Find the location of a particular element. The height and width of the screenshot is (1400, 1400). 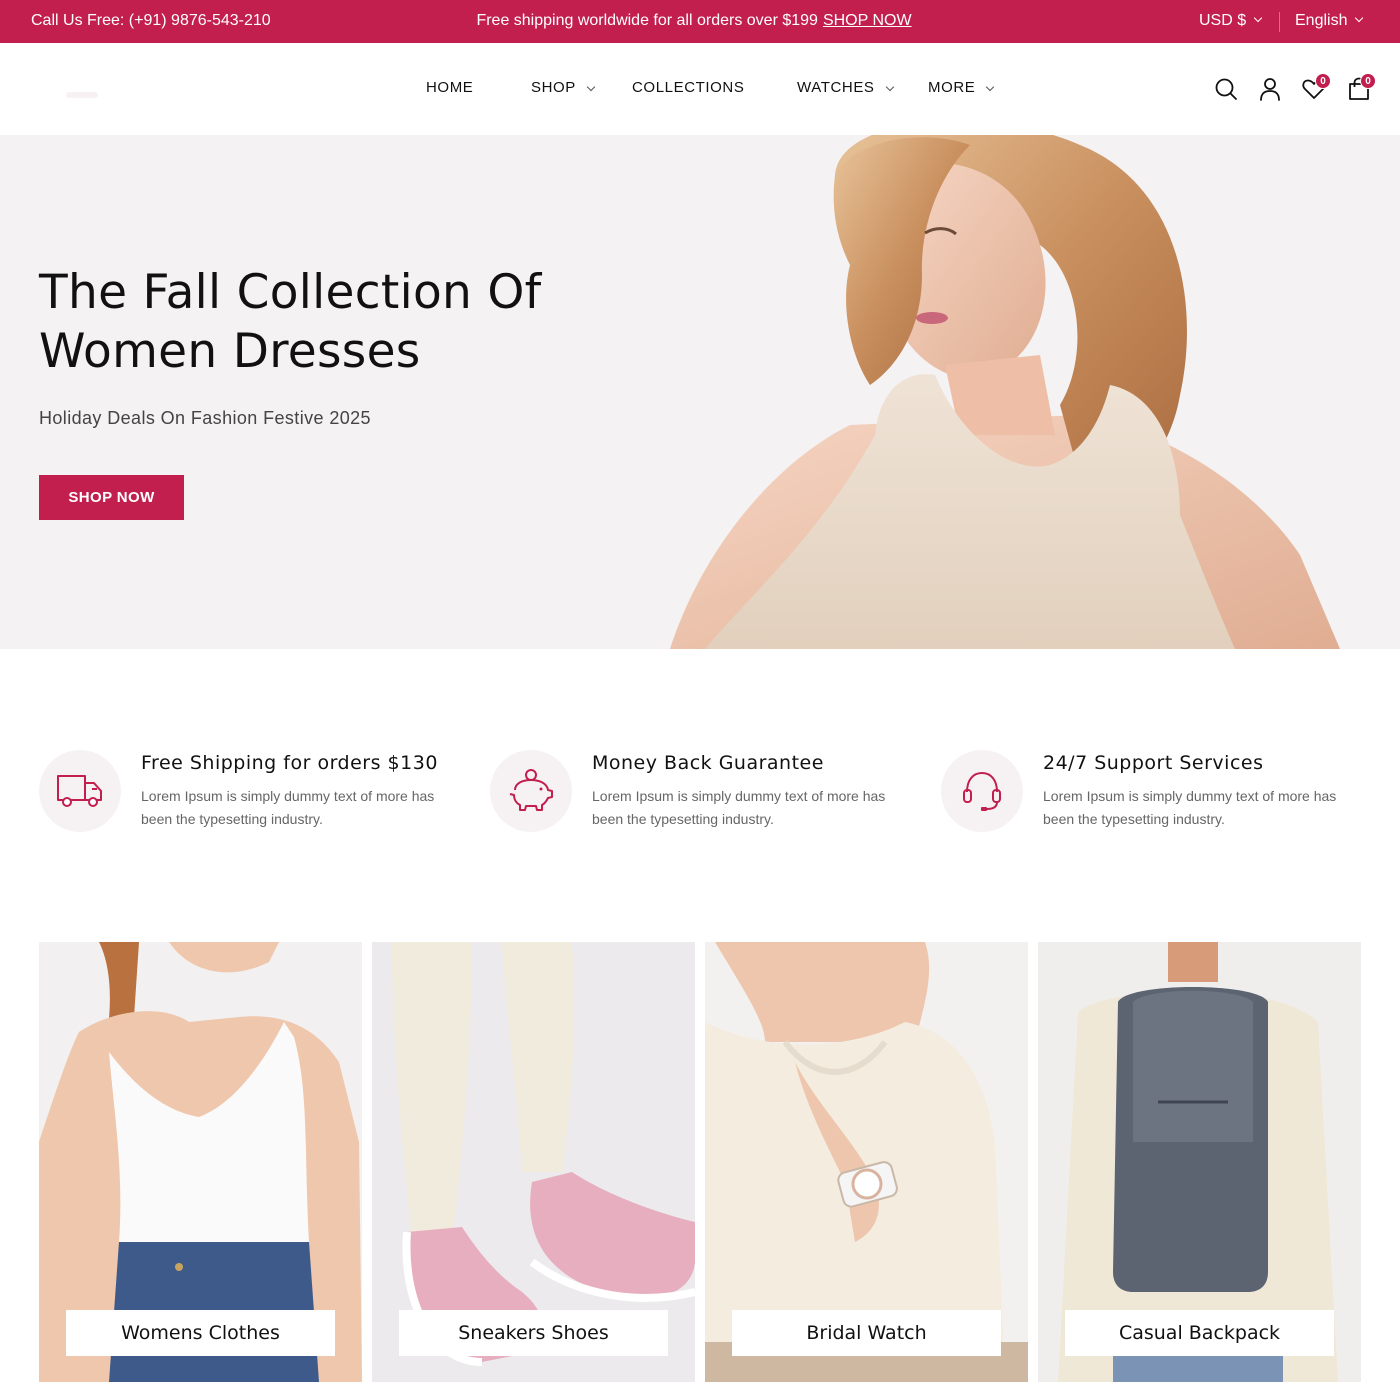

nav-label: MORE is located at coordinates (952, 87).